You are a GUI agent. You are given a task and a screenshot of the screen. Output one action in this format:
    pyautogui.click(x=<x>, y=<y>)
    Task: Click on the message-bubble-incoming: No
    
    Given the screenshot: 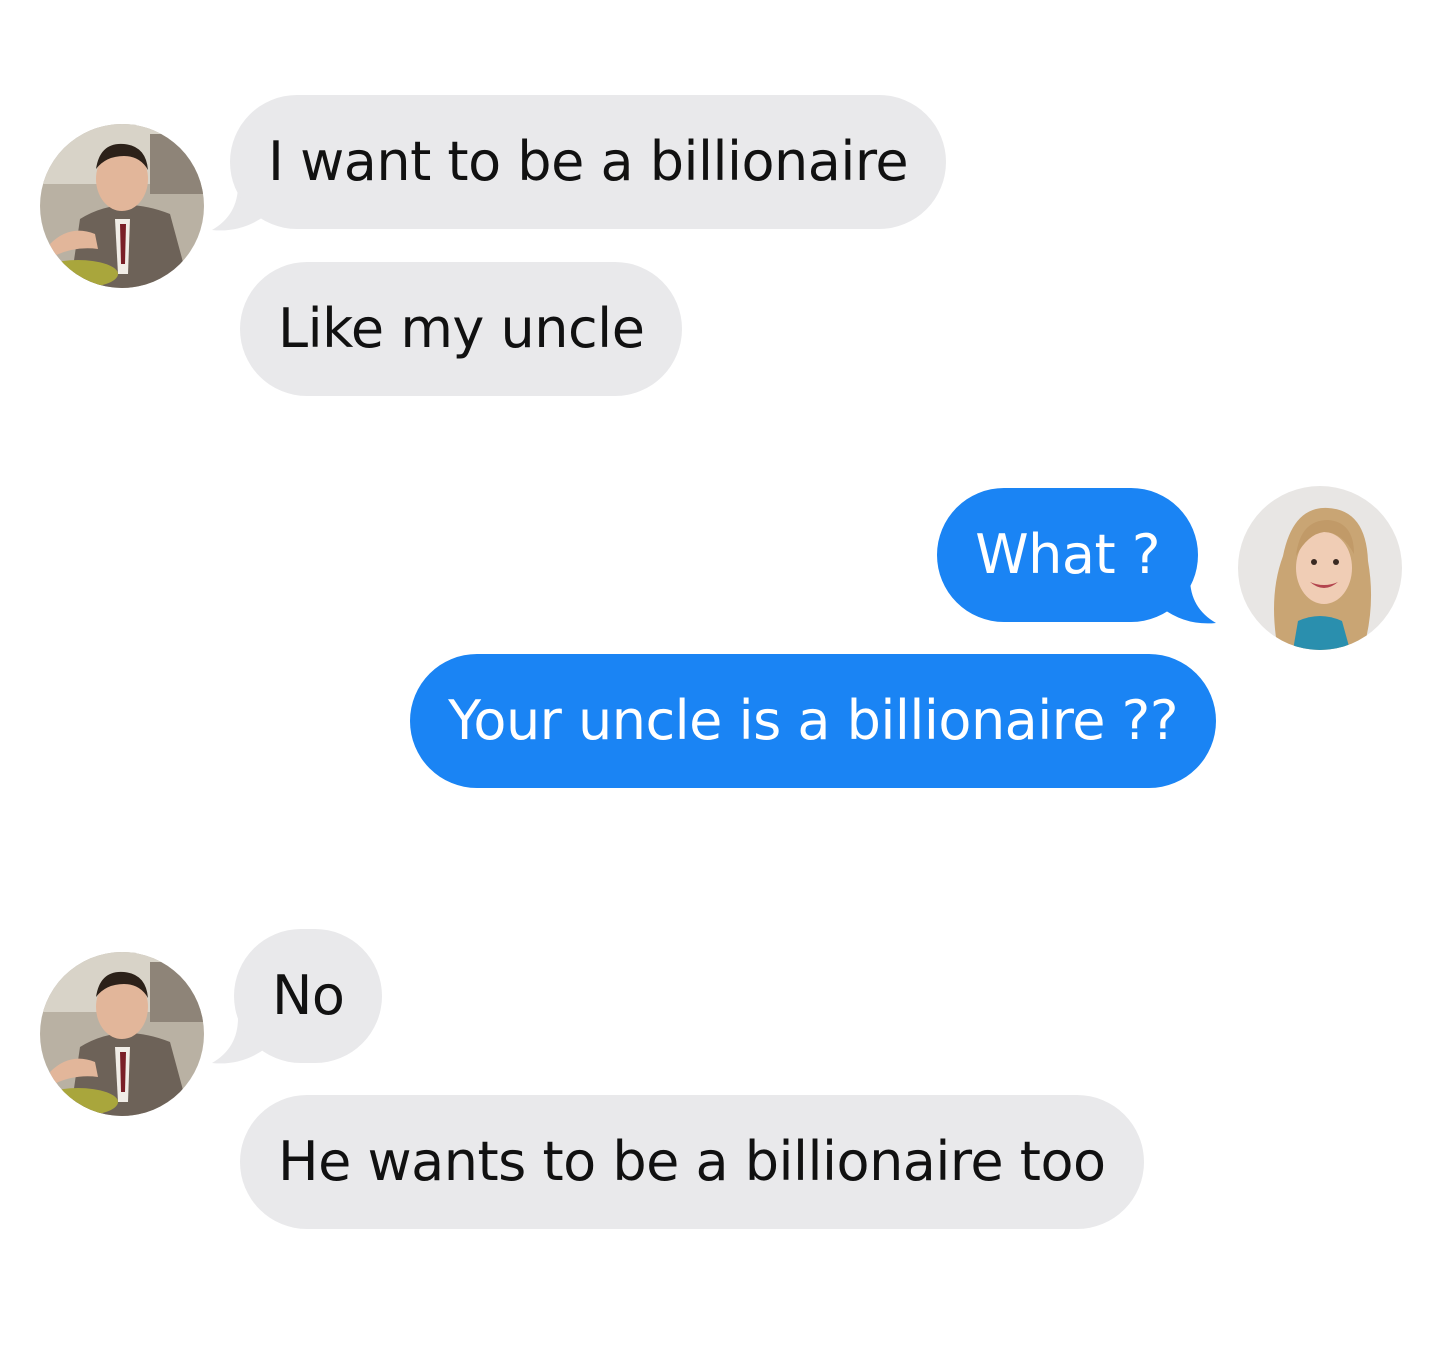 What is the action you would take?
    pyautogui.click(x=308, y=996)
    